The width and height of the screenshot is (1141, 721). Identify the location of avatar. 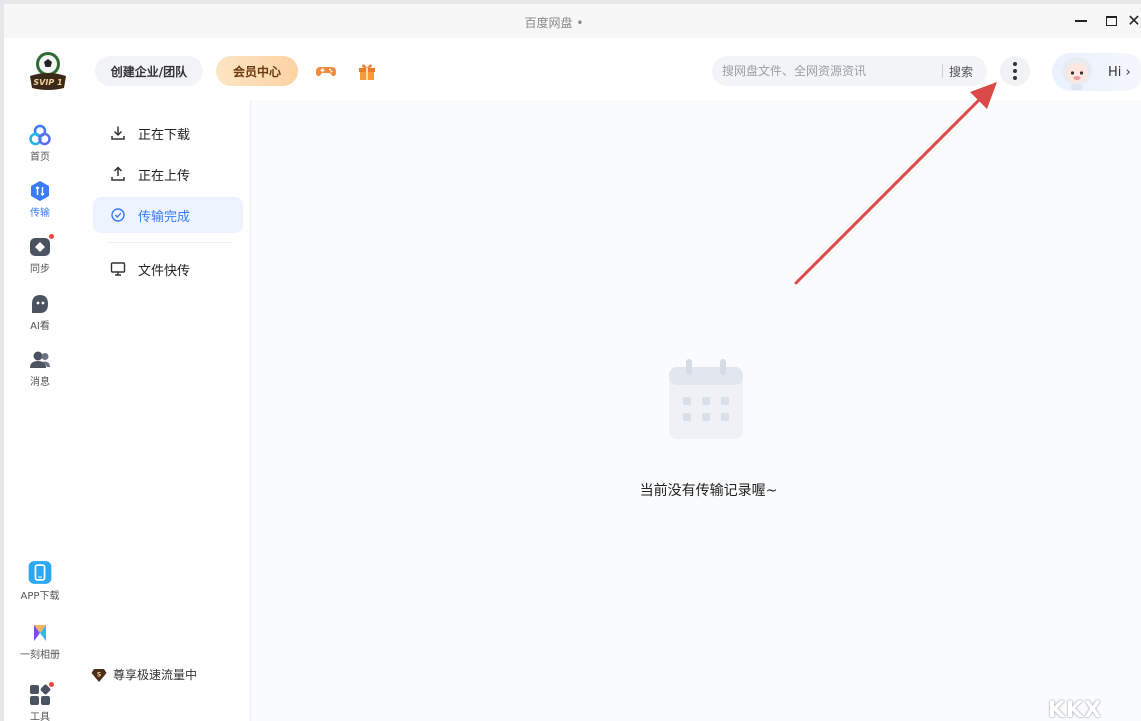
(1077, 73).